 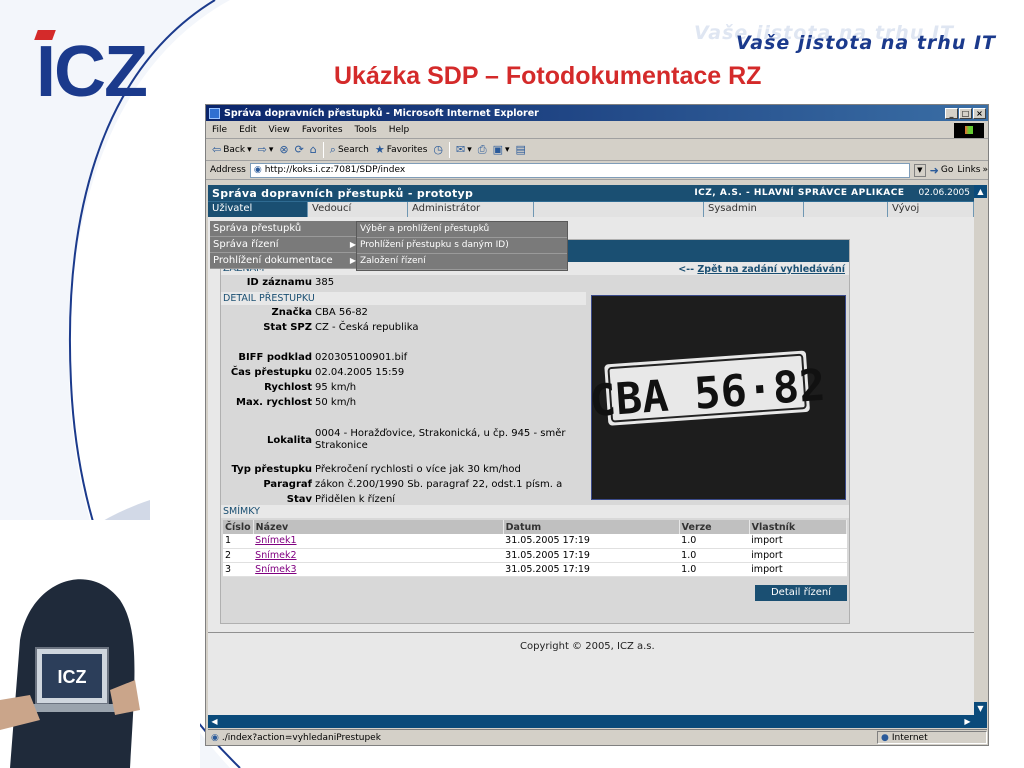 I want to click on app-title: Správa dopravních přestupků - prototyp, so click(x=343, y=193).